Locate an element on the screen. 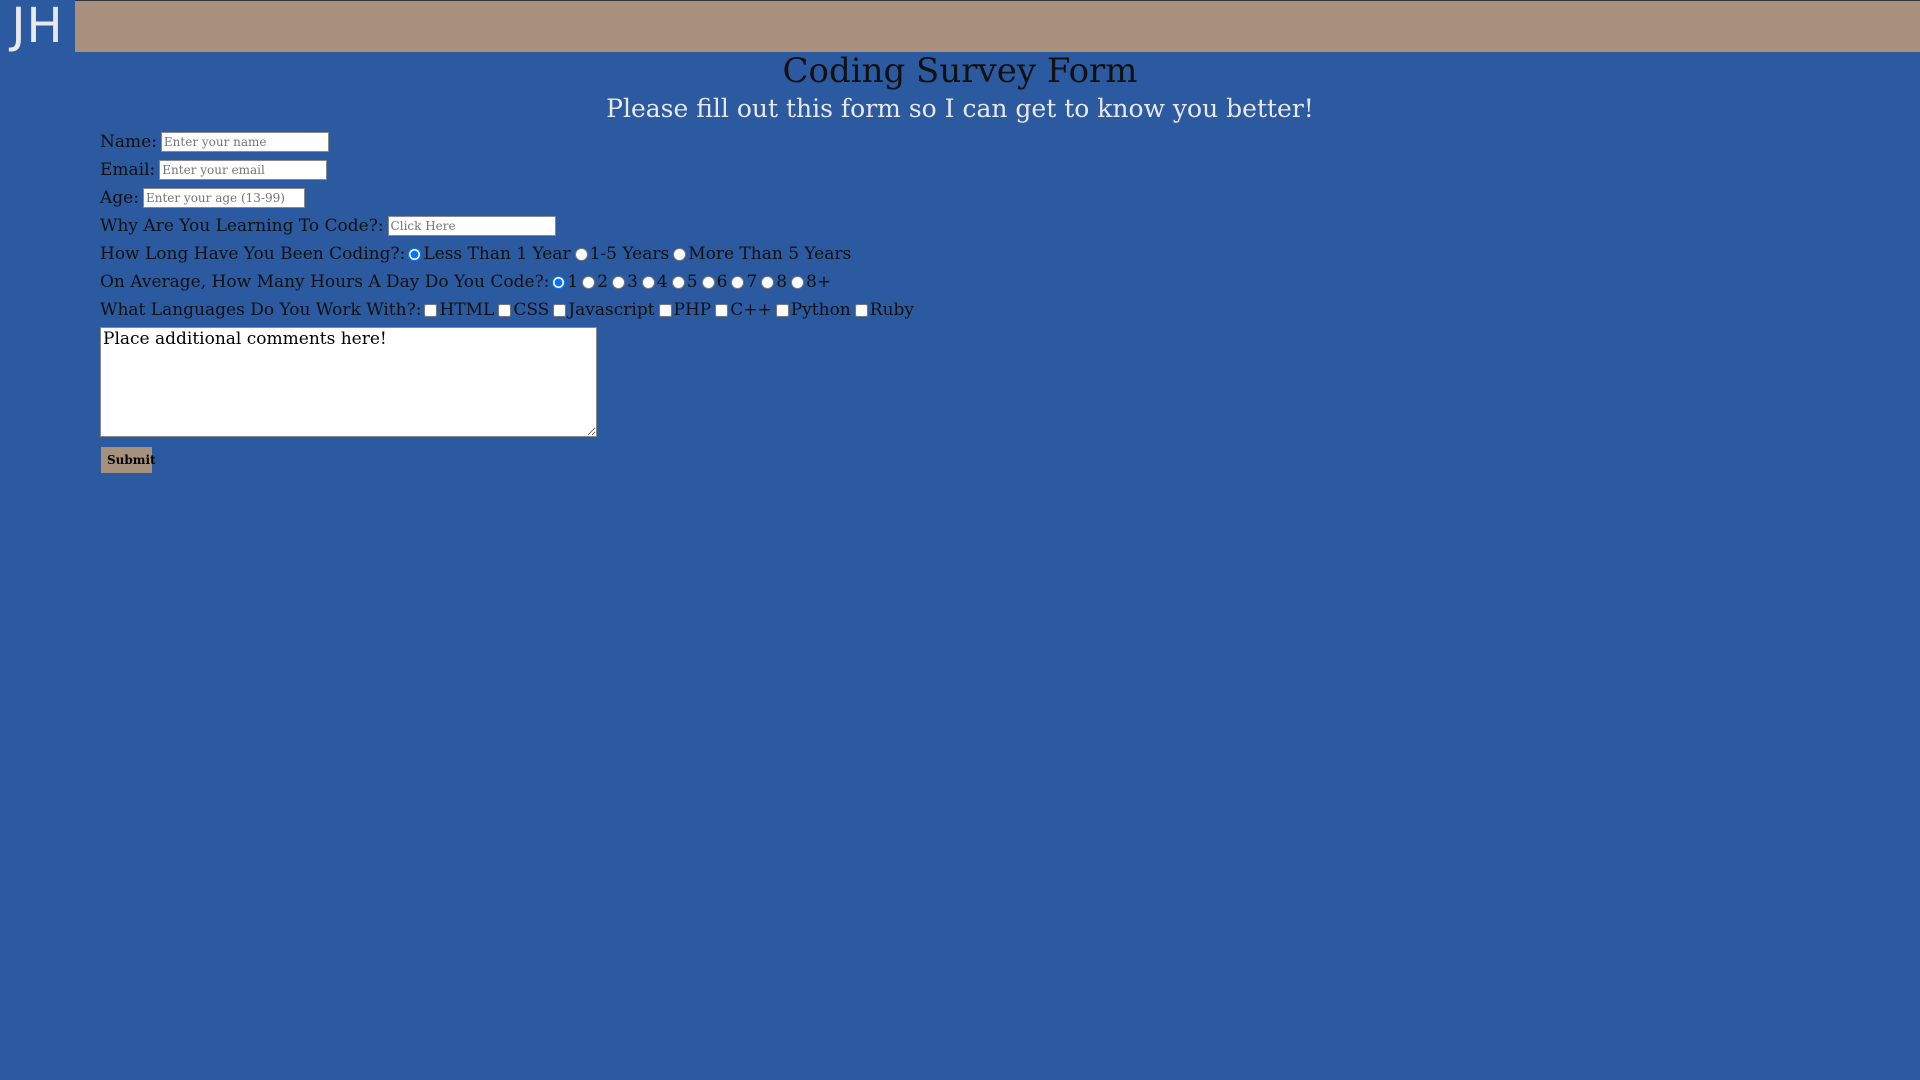 Image resolution: width=1920 pixels, height=1080 pixels. why-input is located at coordinates (471, 226).